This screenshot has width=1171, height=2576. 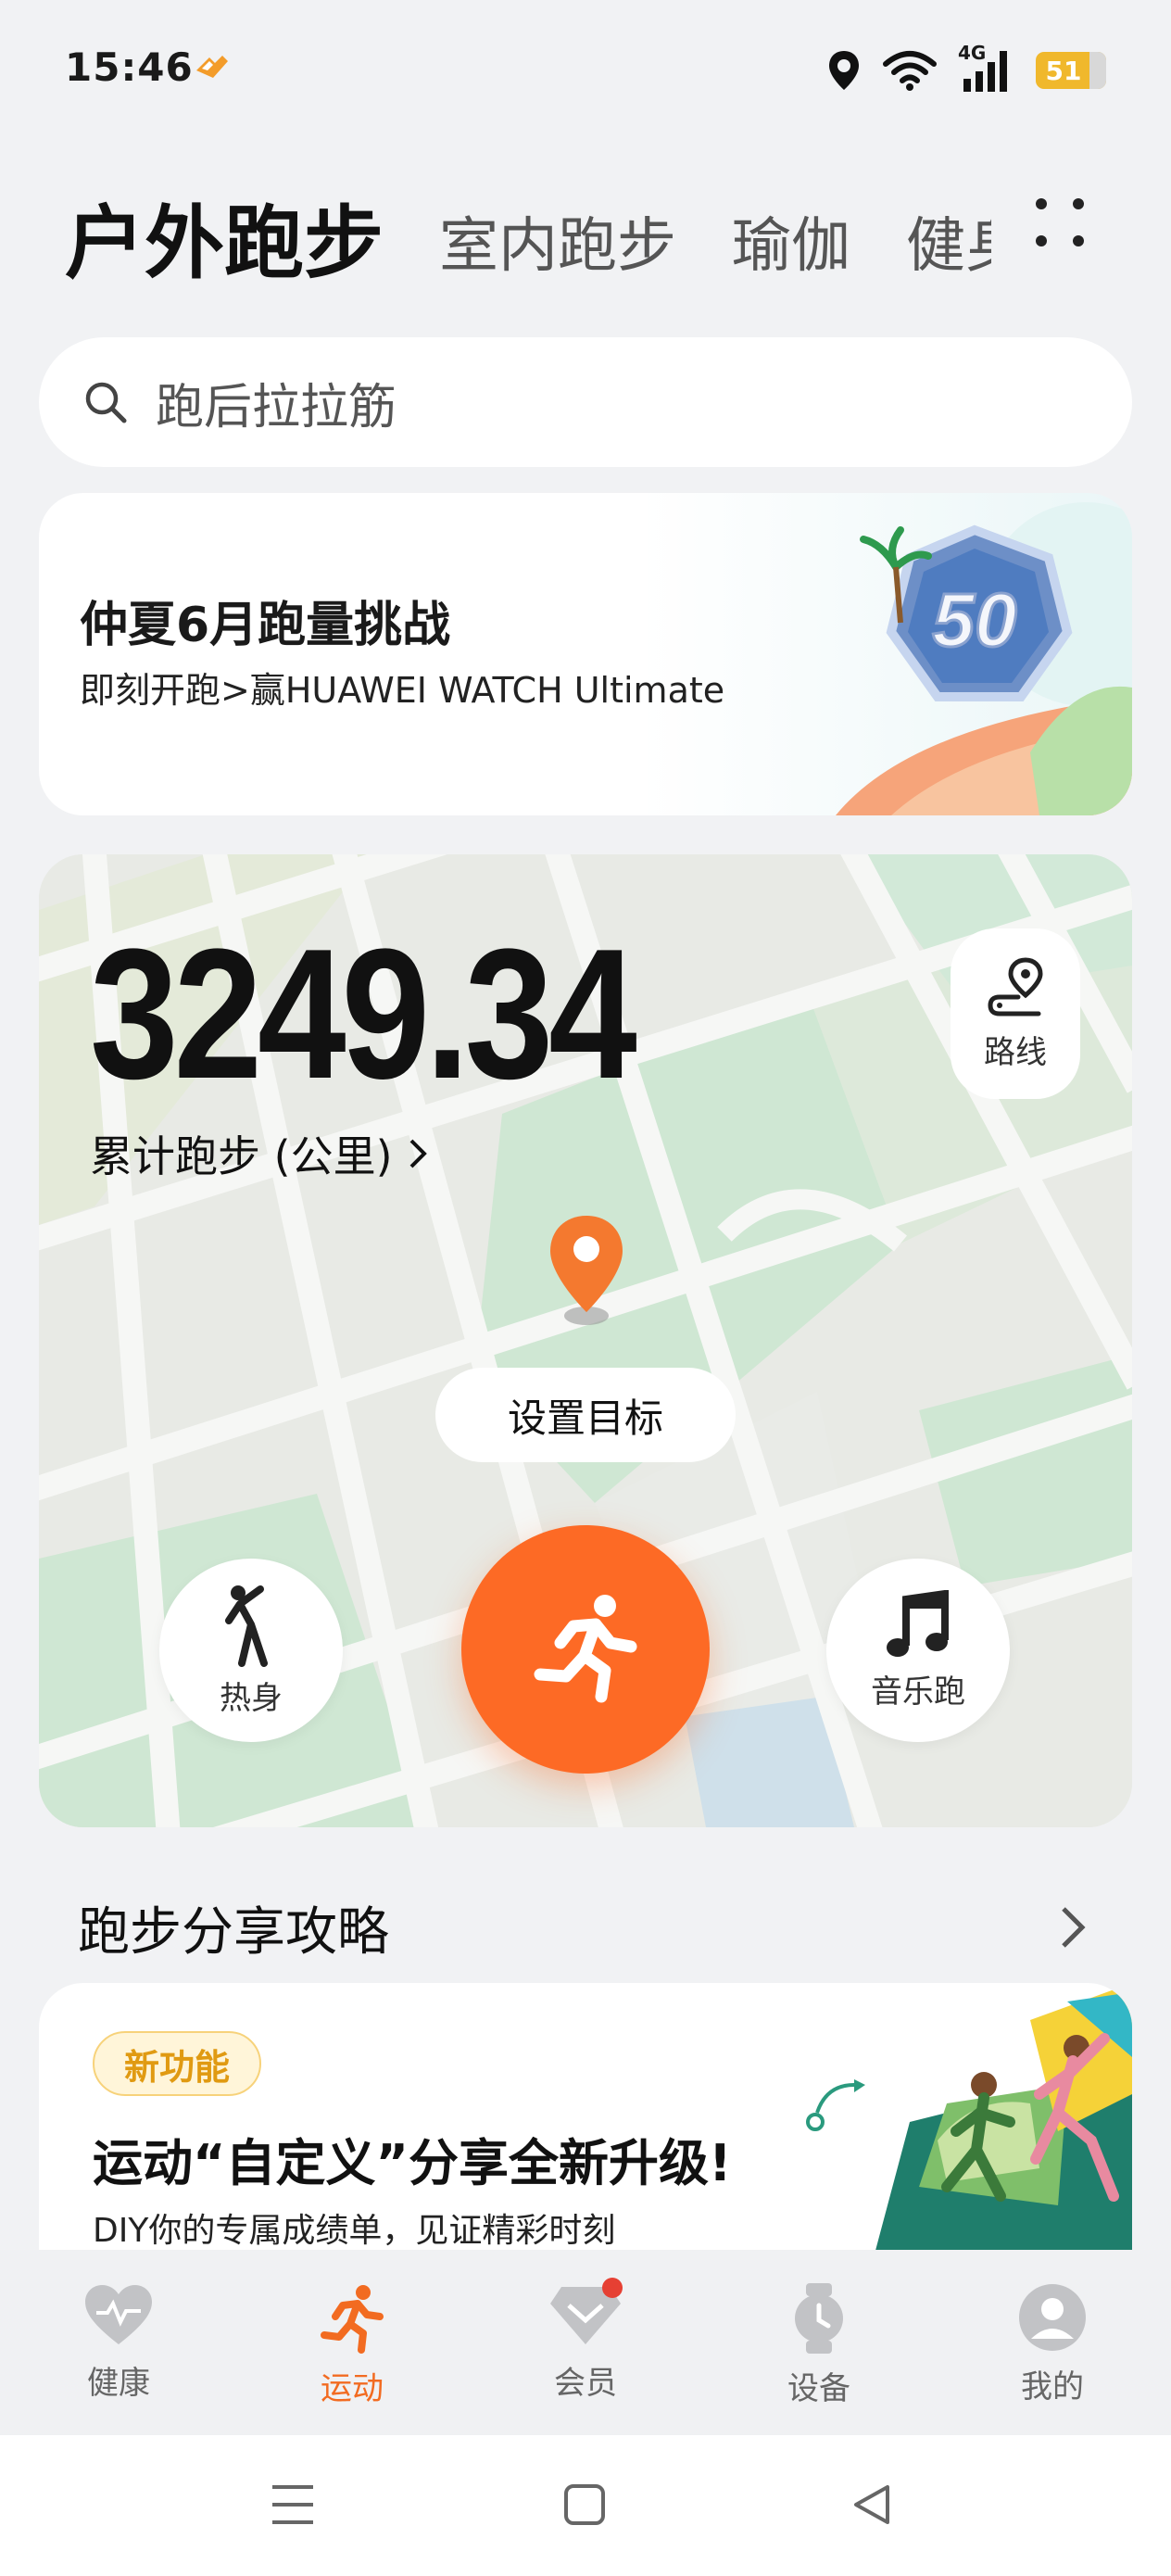 I want to click on medal-number: 50, so click(x=974, y=621).